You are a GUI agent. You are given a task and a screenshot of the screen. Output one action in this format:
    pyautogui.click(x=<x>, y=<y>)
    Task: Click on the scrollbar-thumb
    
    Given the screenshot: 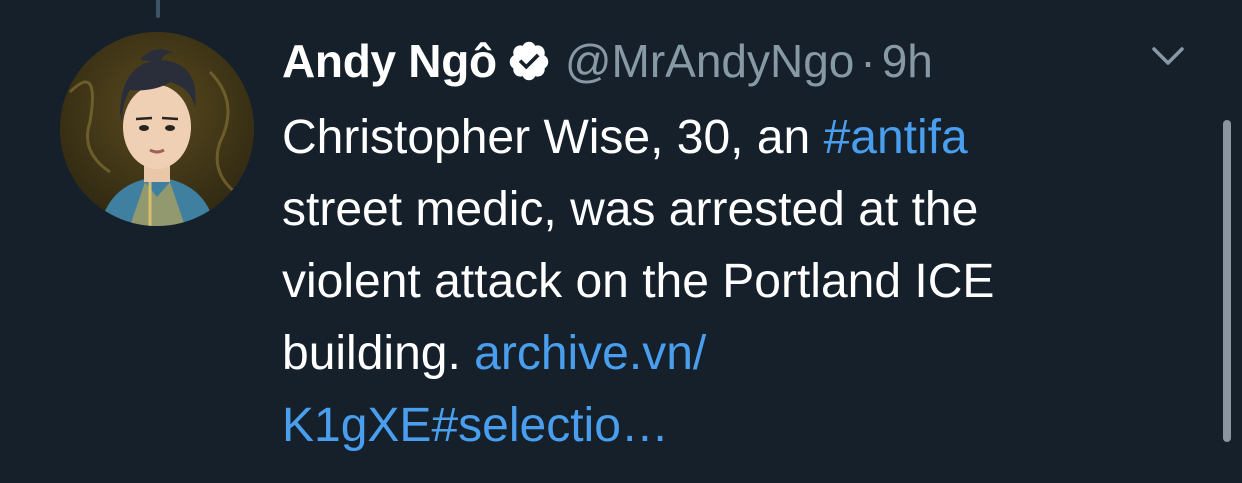 What is the action you would take?
    pyautogui.click(x=1227, y=281)
    